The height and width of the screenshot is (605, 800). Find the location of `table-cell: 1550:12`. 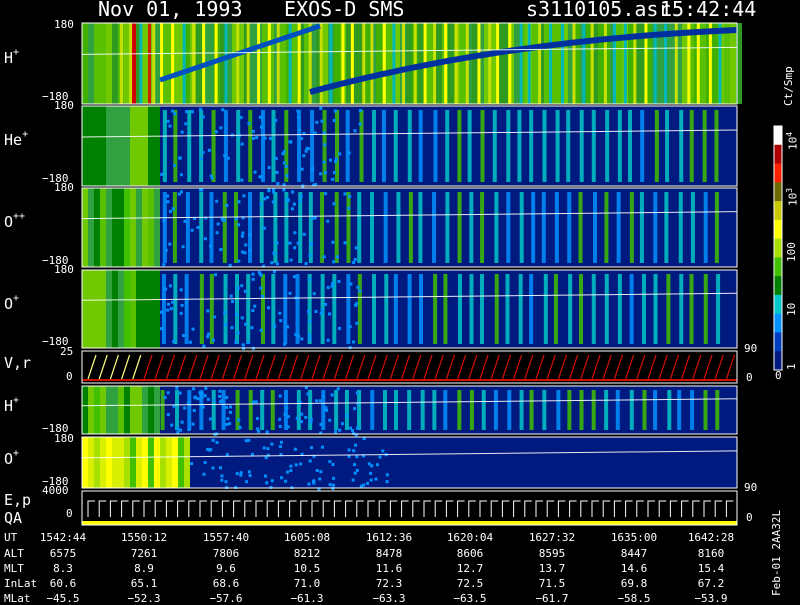

table-cell: 1550:12 is located at coordinates (144, 537).